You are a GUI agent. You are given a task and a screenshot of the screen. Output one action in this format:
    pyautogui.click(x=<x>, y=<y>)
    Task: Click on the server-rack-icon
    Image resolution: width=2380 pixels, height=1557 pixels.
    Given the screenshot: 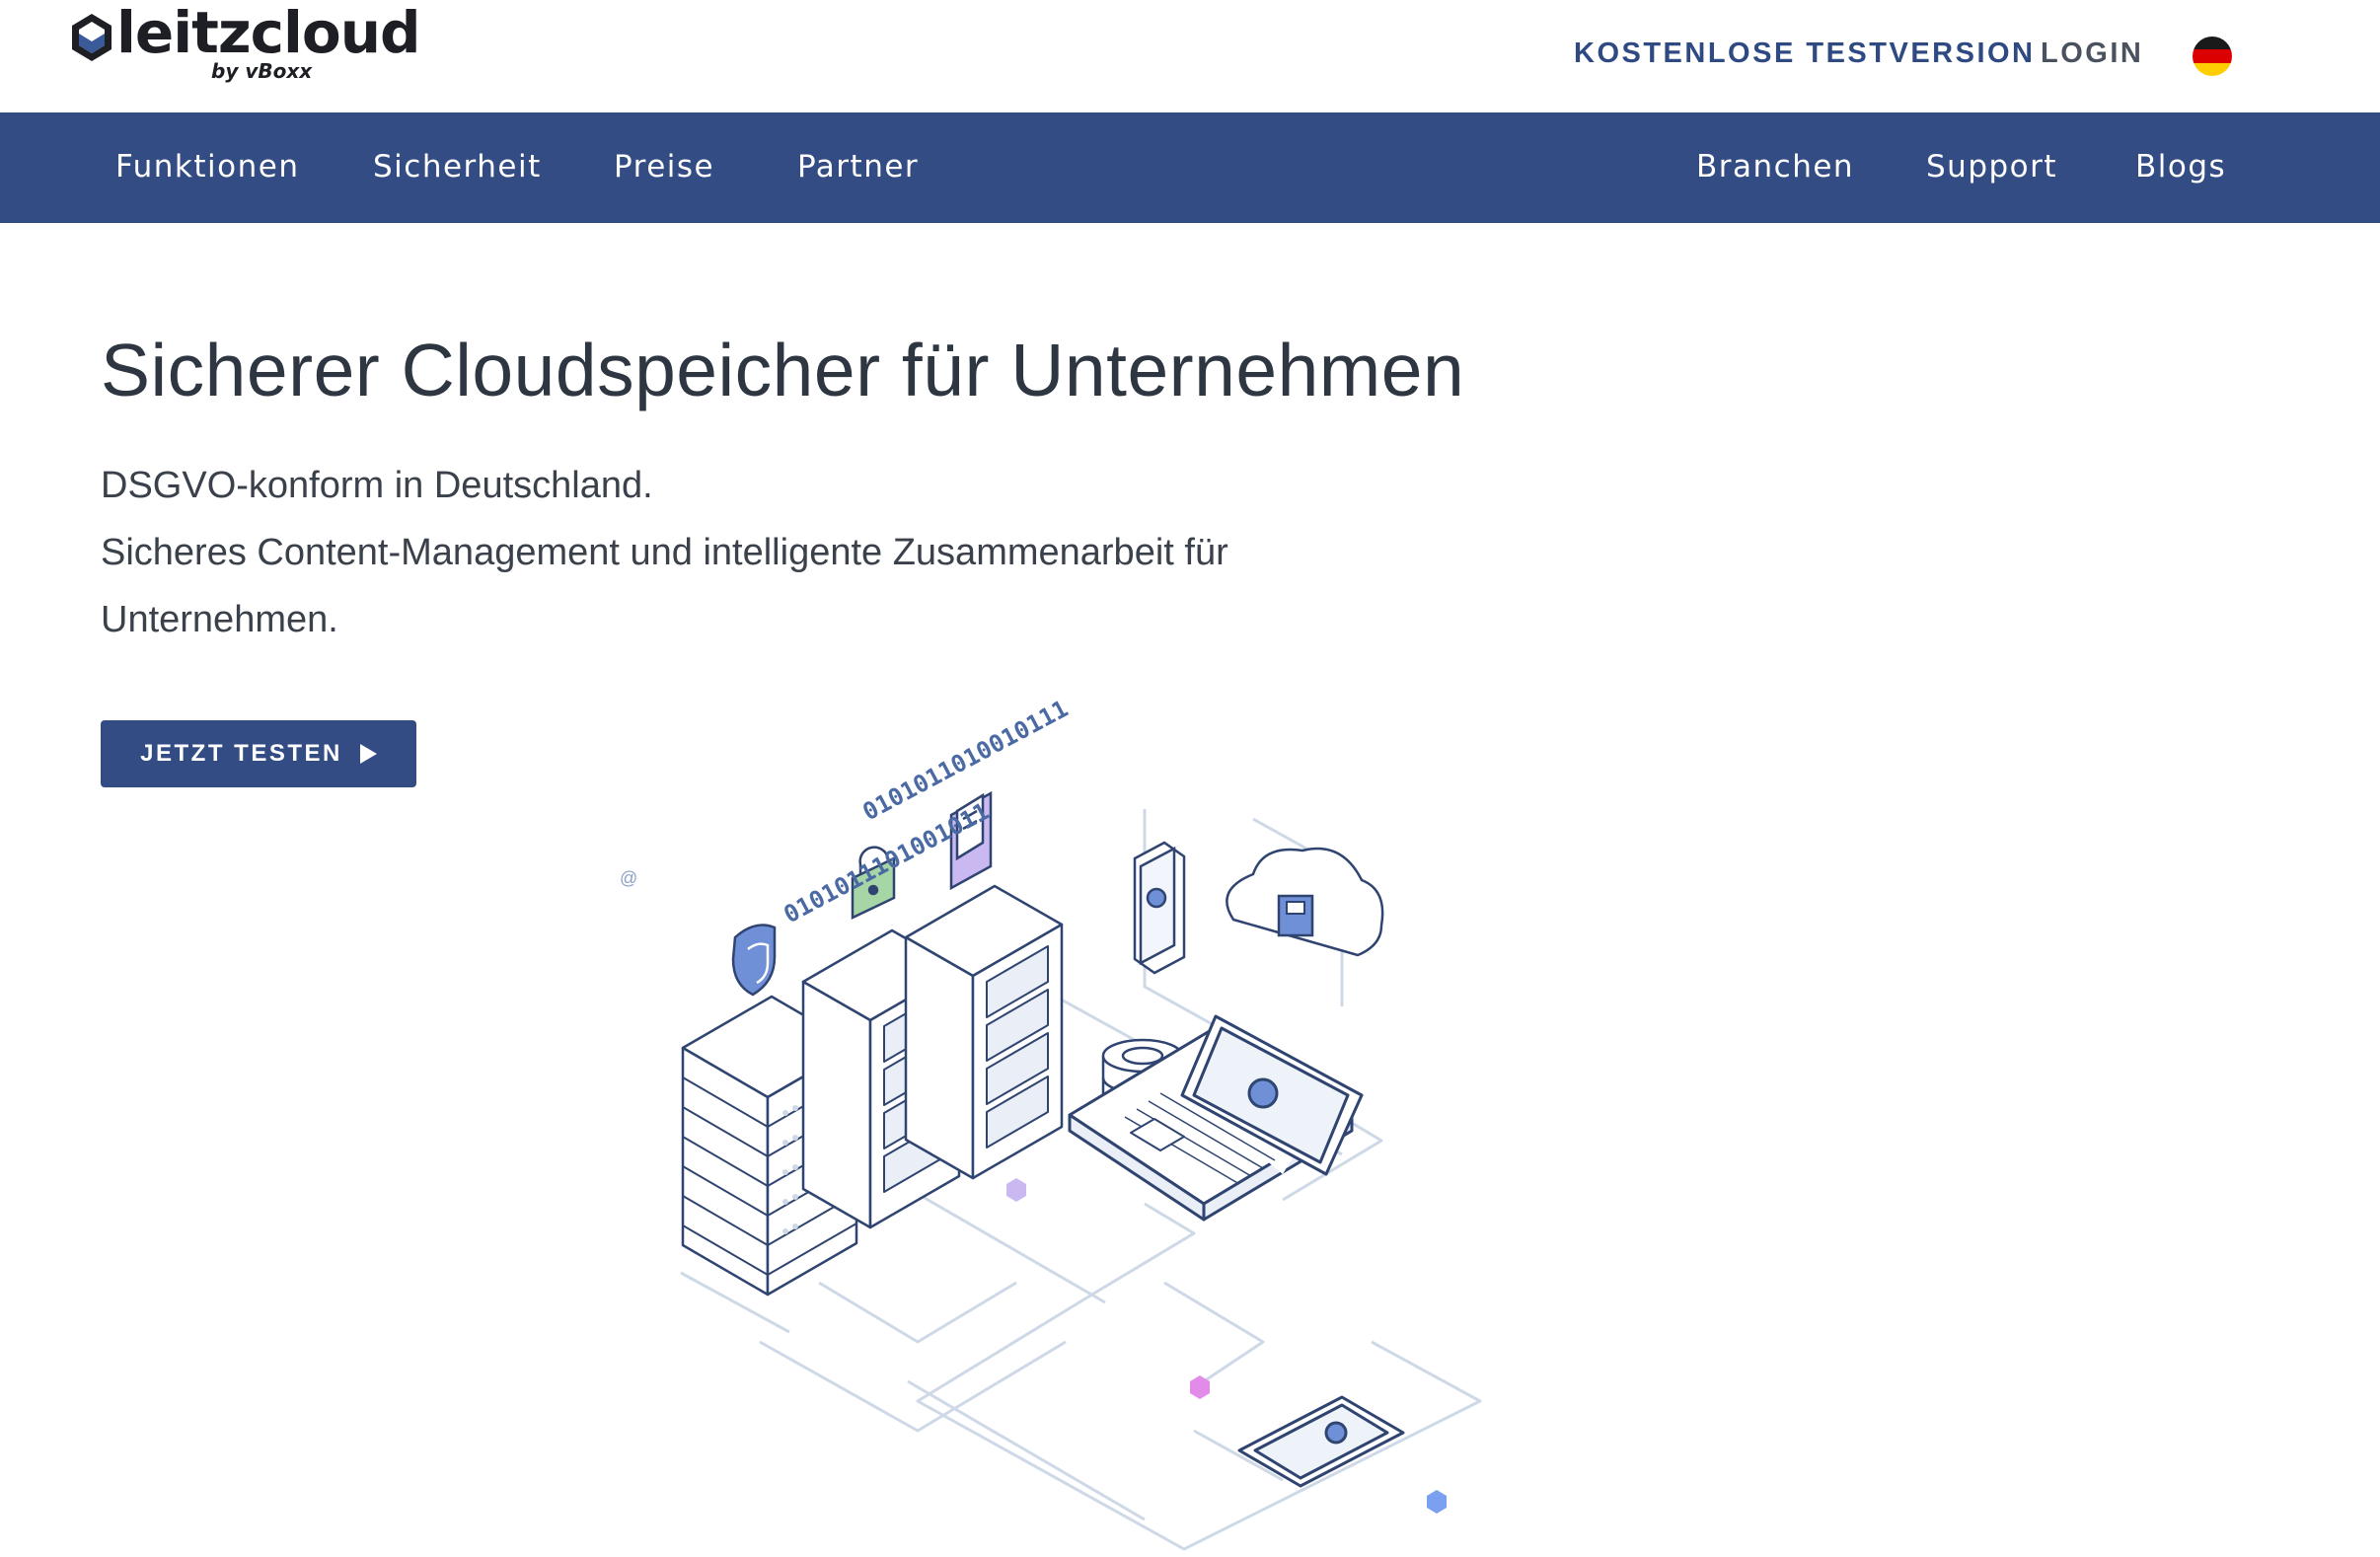 What is the action you would take?
    pyautogui.click(x=984, y=1032)
    